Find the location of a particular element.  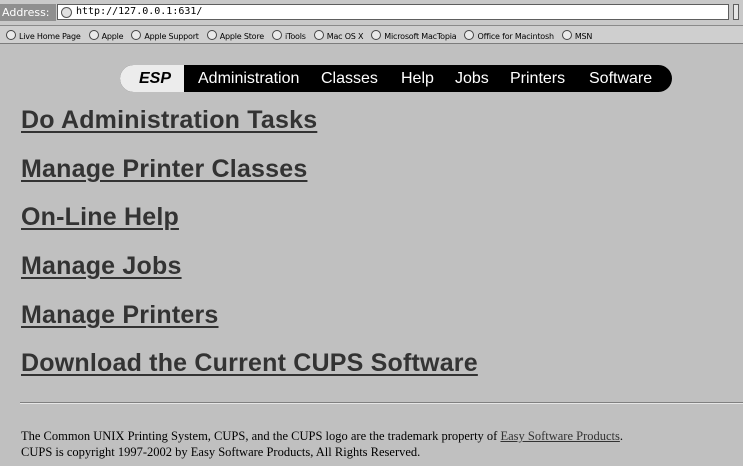

address-label: Address: is located at coordinates (28, 12).